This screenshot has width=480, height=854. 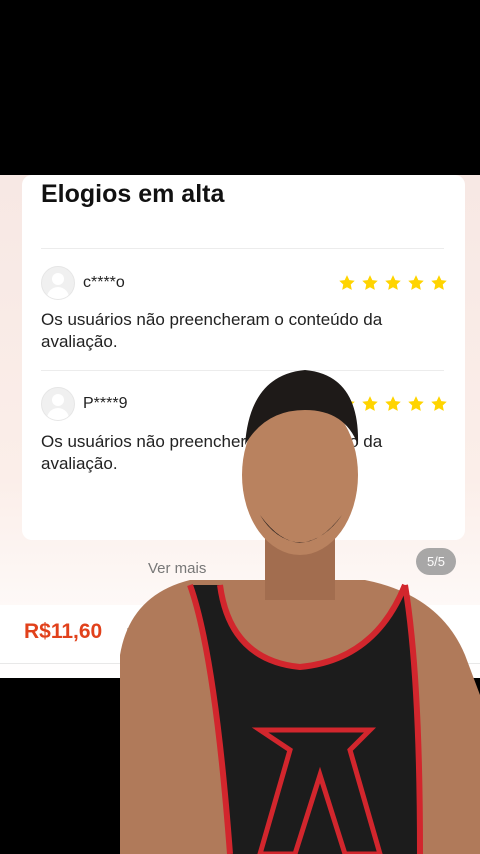 What do you see at coordinates (63, 631) in the screenshot?
I see `product-price: R$11,60` at bounding box center [63, 631].